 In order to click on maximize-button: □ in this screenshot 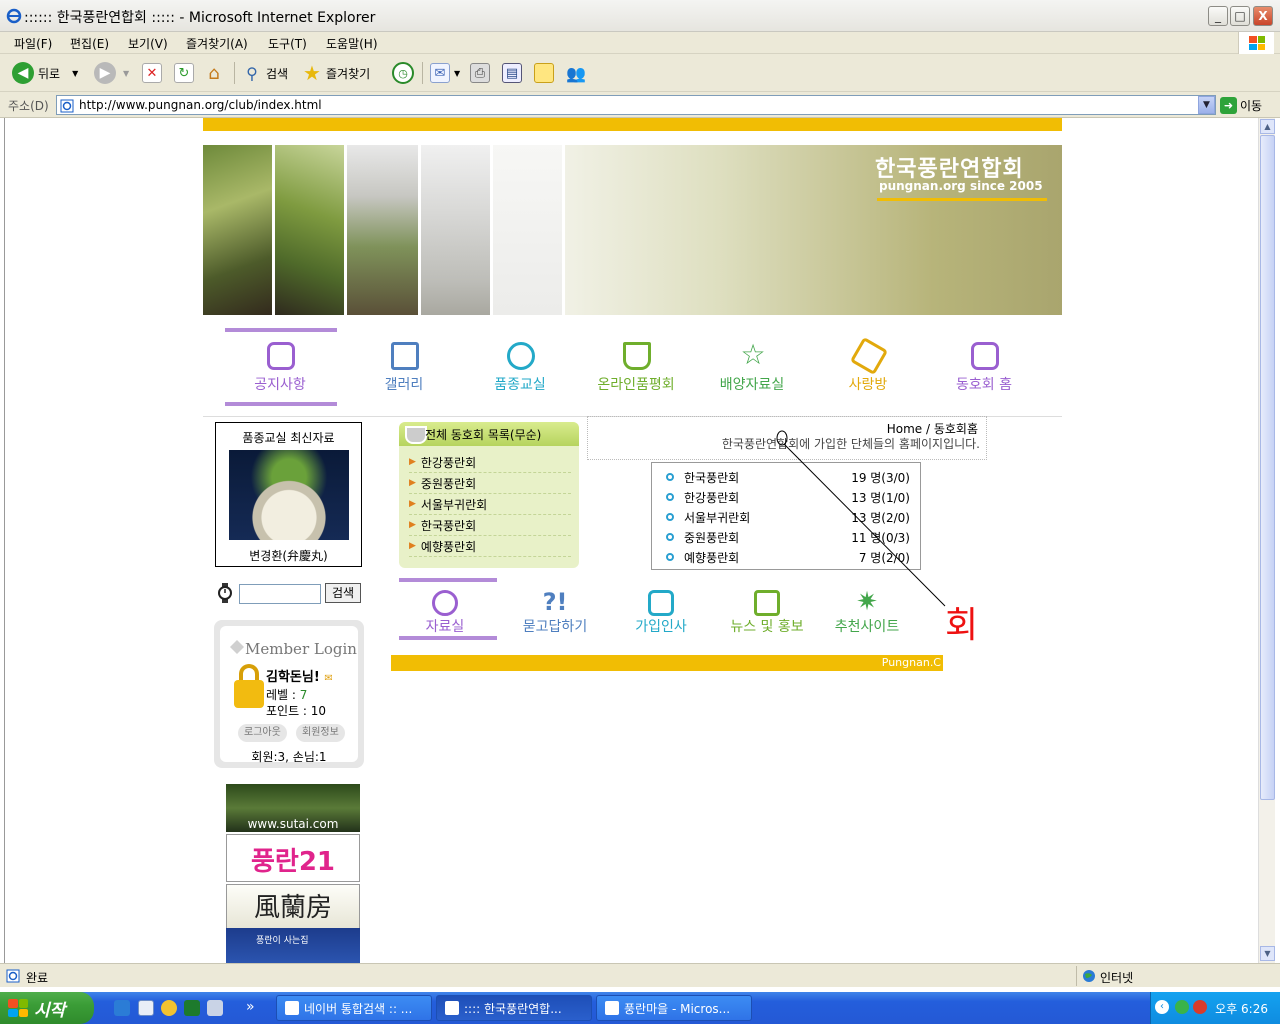, I will do `click(1240, 16)`.